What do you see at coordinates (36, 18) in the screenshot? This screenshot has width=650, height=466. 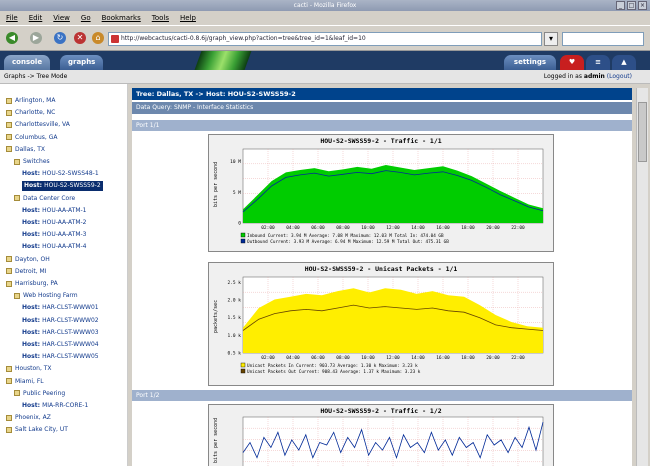 I see `menu-edit: Edit` at bounding box center [36, 18].